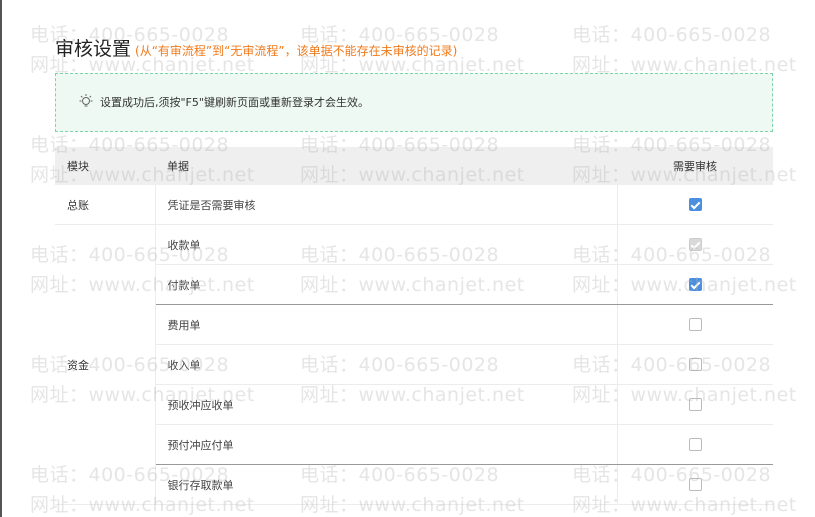  What do you see at coordinates (386, 205) in the screenshot?
I see `document-cell: 凭证是否需要审核` at bounding box center [386, 205].